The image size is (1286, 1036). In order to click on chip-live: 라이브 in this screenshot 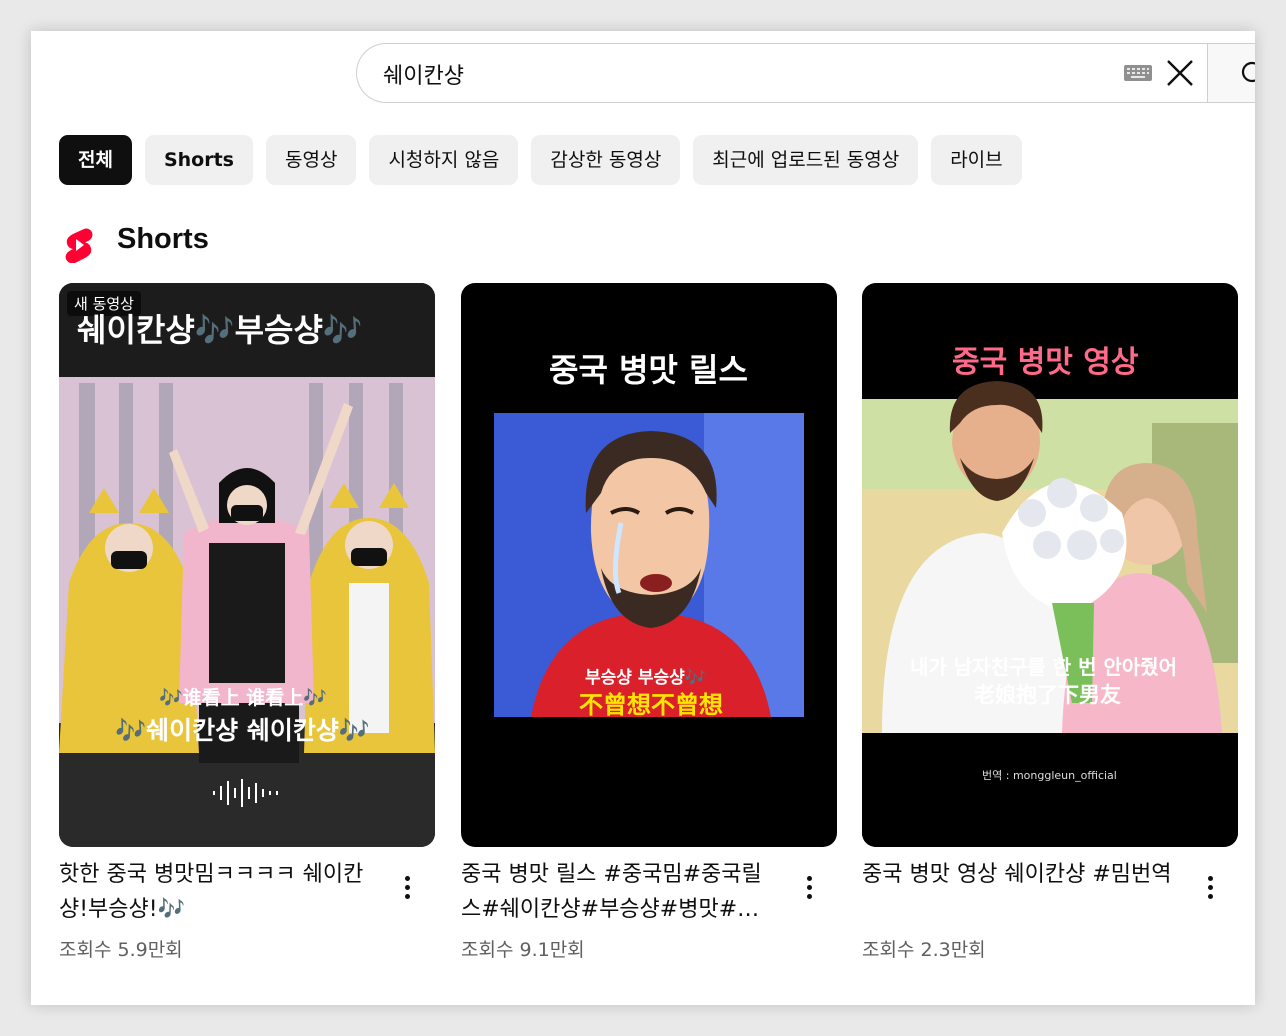, I will do `click(976, 160)`.